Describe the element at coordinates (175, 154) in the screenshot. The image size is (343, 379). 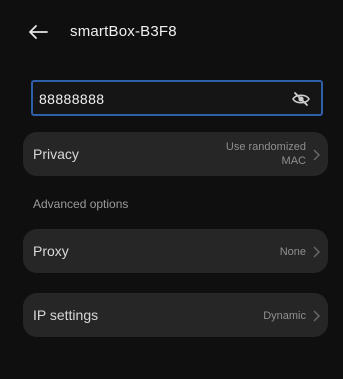
I see `privacy-row: Privacy Use randomized MAC` at that location.